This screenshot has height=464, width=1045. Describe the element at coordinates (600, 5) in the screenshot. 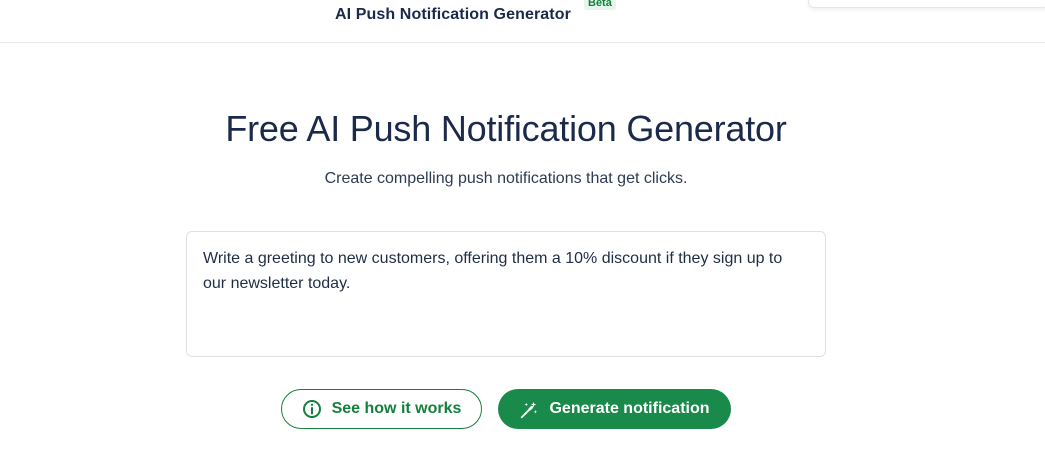

I see `beta-badge: Beta` at that location.